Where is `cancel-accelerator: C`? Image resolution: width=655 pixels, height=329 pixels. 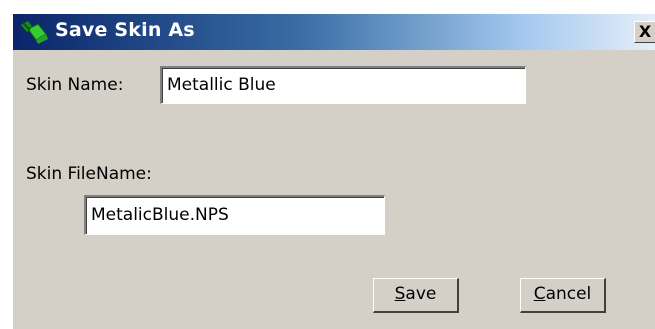
cancel-accelerator: C is located at coordinates (539, 294).